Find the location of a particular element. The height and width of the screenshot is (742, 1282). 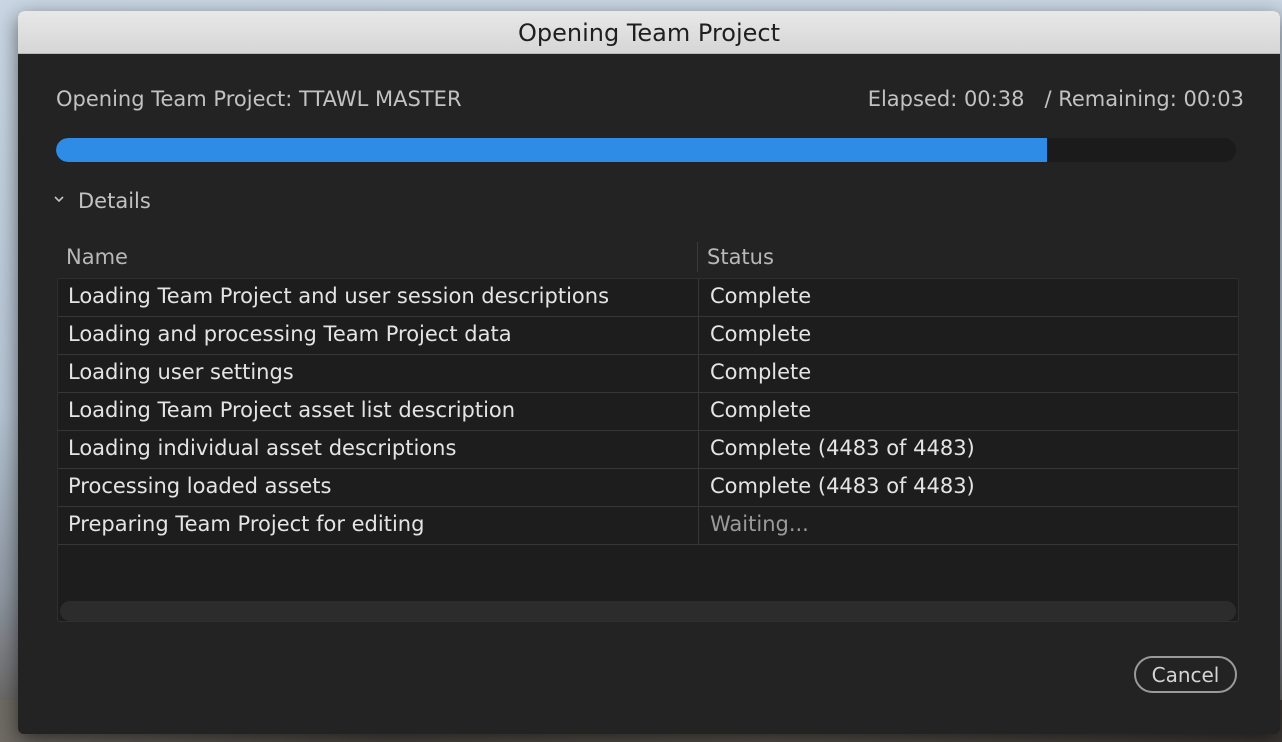

horizontal-scrollbar is located at coordinates (648, 611).